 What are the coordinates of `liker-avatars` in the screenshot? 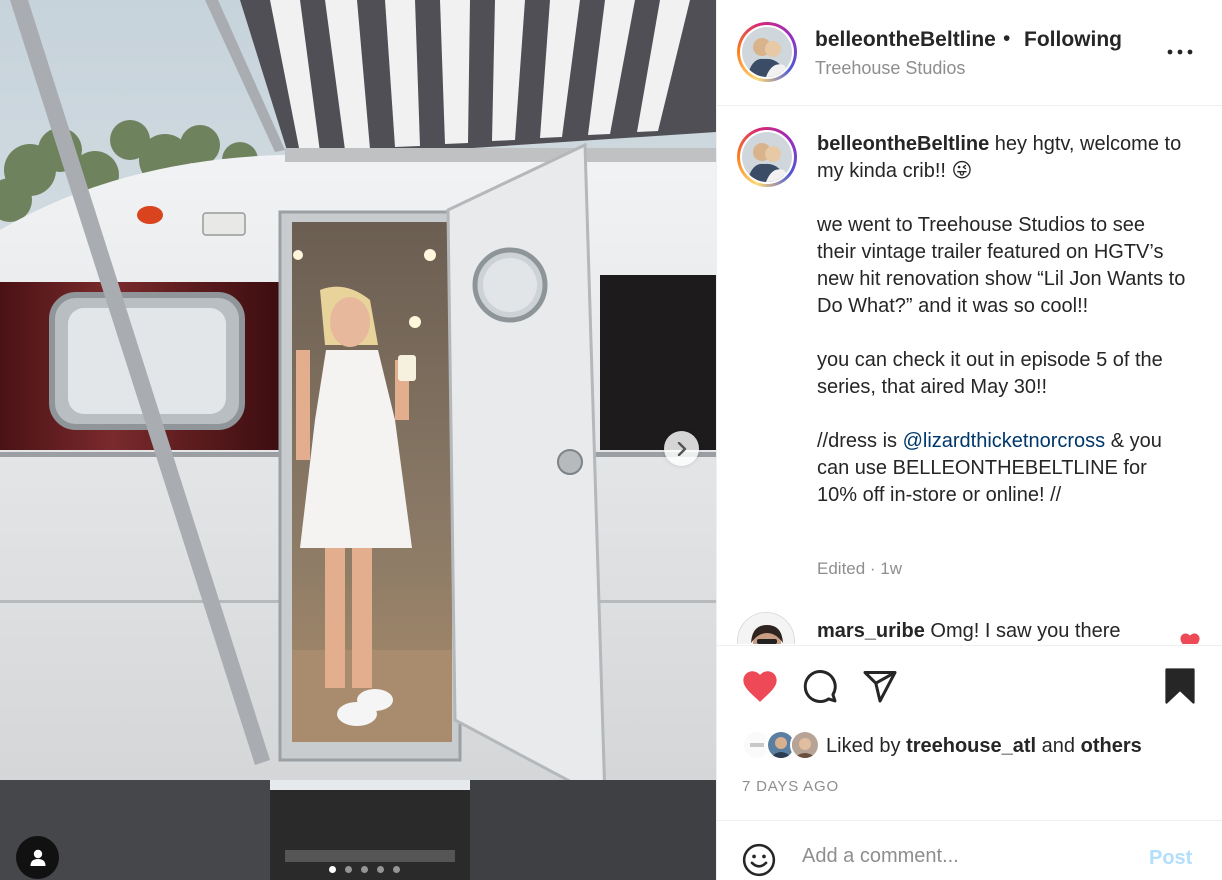 It's located at (781, 746).